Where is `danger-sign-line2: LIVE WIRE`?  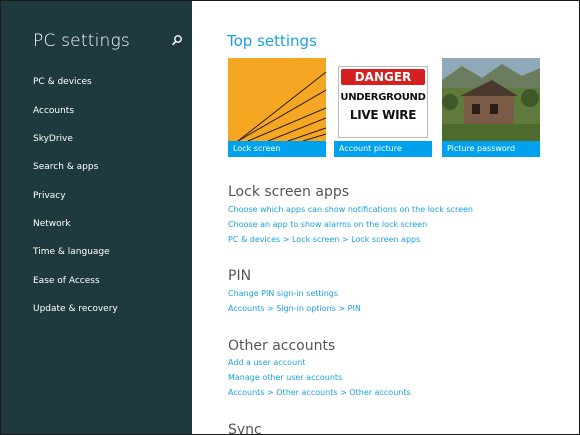 danger-sign-line2: LIVE WIRE is located at coordinates (383, 115).